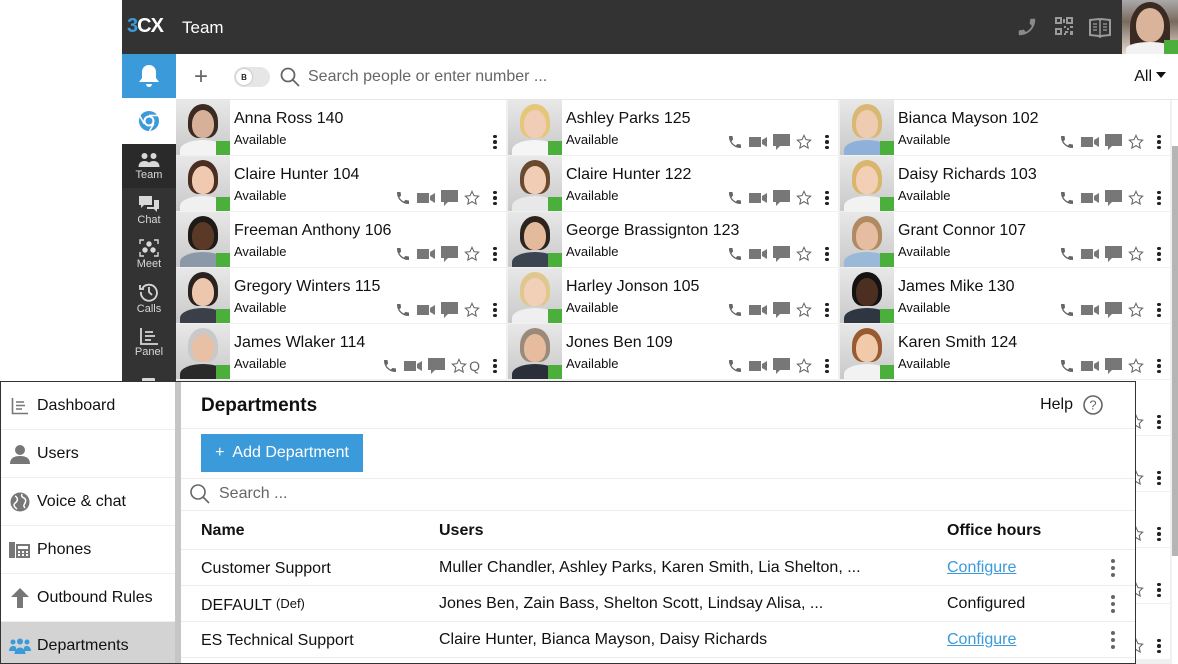 The image size is (1178, 664). What do you see at coordinates (149, 254) in the screenshot?
I see `nav-meet: Meet` at bounding box center [149, 254].